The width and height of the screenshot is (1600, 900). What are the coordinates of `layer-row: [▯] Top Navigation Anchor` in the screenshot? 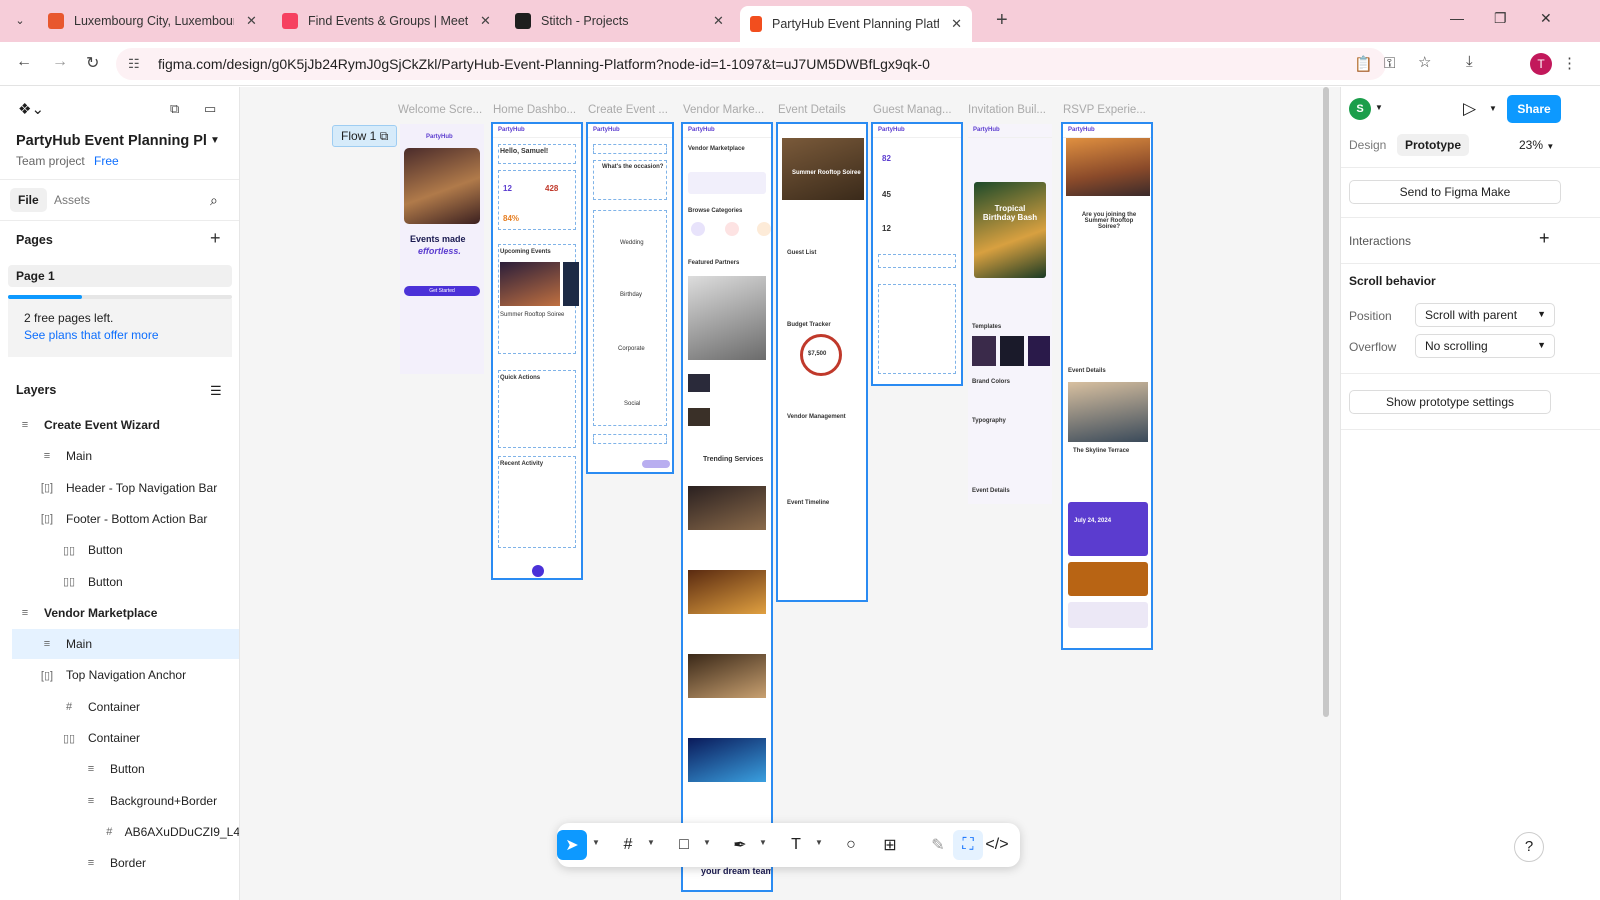 It's located at (119, 675).